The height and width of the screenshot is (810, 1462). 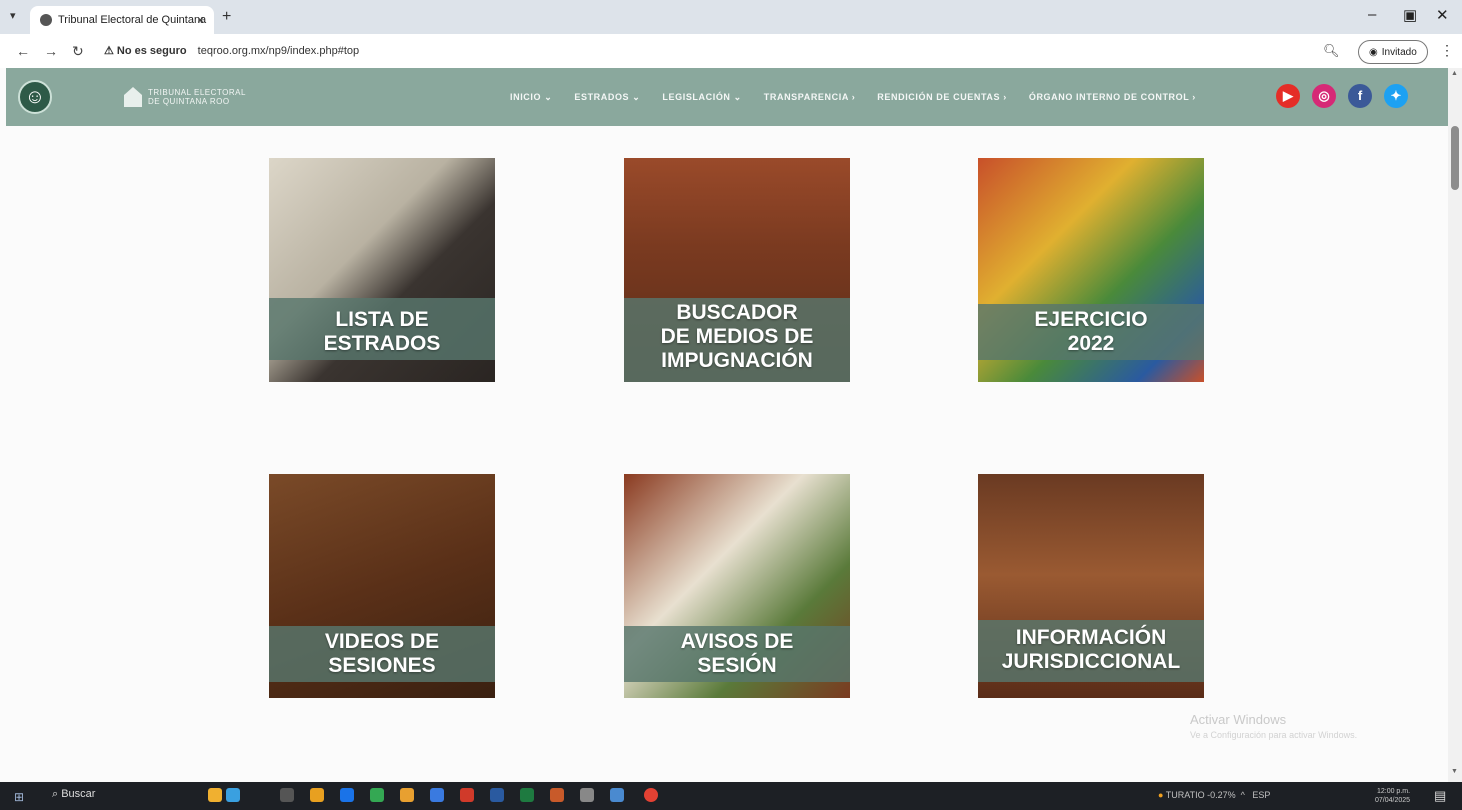 I want to click on logo-mark-icon, so click(x=133, y=97).